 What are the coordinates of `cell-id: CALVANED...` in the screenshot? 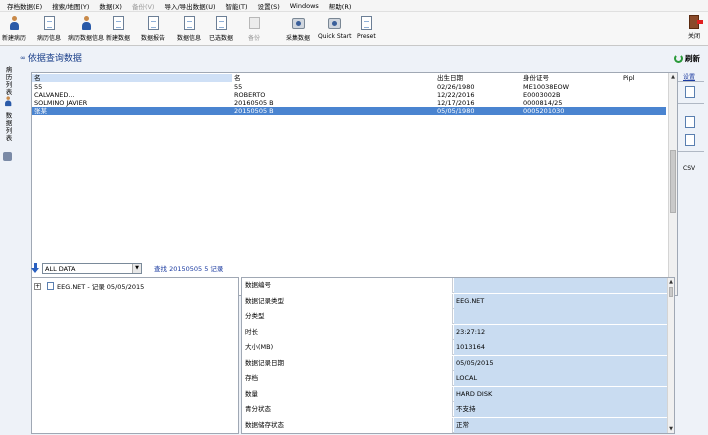 It's located at (54, 95).